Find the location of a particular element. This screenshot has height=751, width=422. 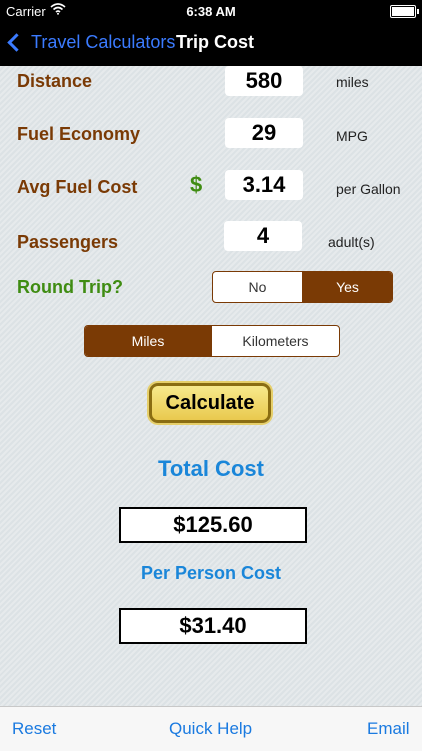

passengers-input: 4 is located at coordinates (263, 236).